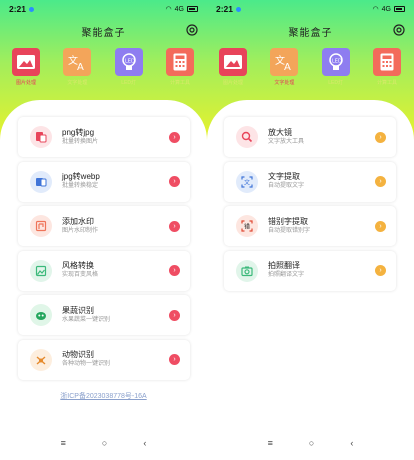 The image size is (414, 460). I want to click on tool-name: 放大镜, so click(280, 132).